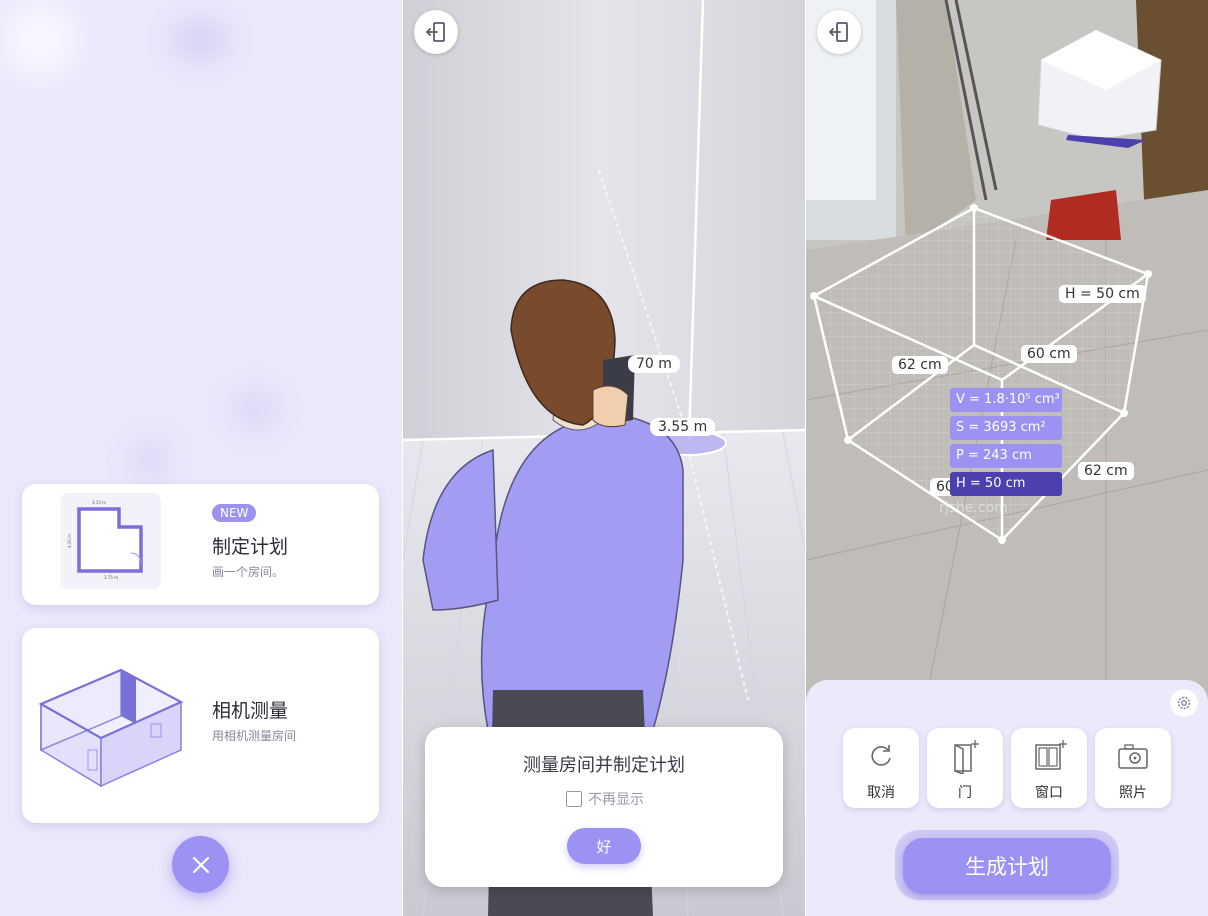 This screenshot has width=1208, height=916. Describe the element at coordinates (683, 427) in the screenshot. I see `measure-label-floor: 3.55 m` at that location.